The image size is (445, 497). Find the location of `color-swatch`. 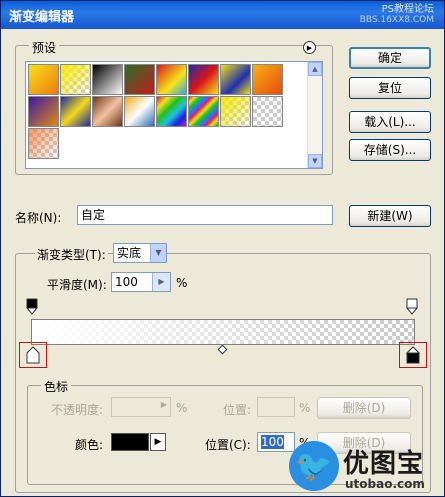

color-swatch is located at coordinates (130, 442).